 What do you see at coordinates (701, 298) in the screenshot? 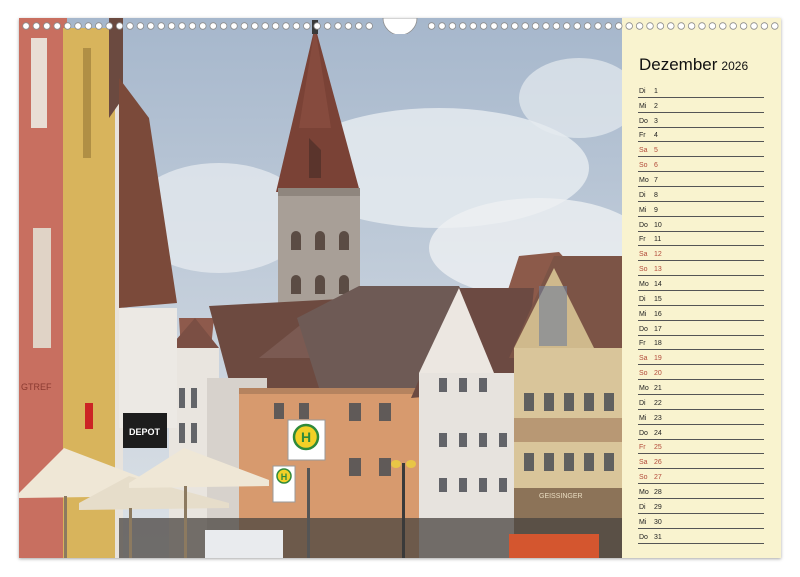
I see `day-row: Di 15` at bounding box center [701, 298].